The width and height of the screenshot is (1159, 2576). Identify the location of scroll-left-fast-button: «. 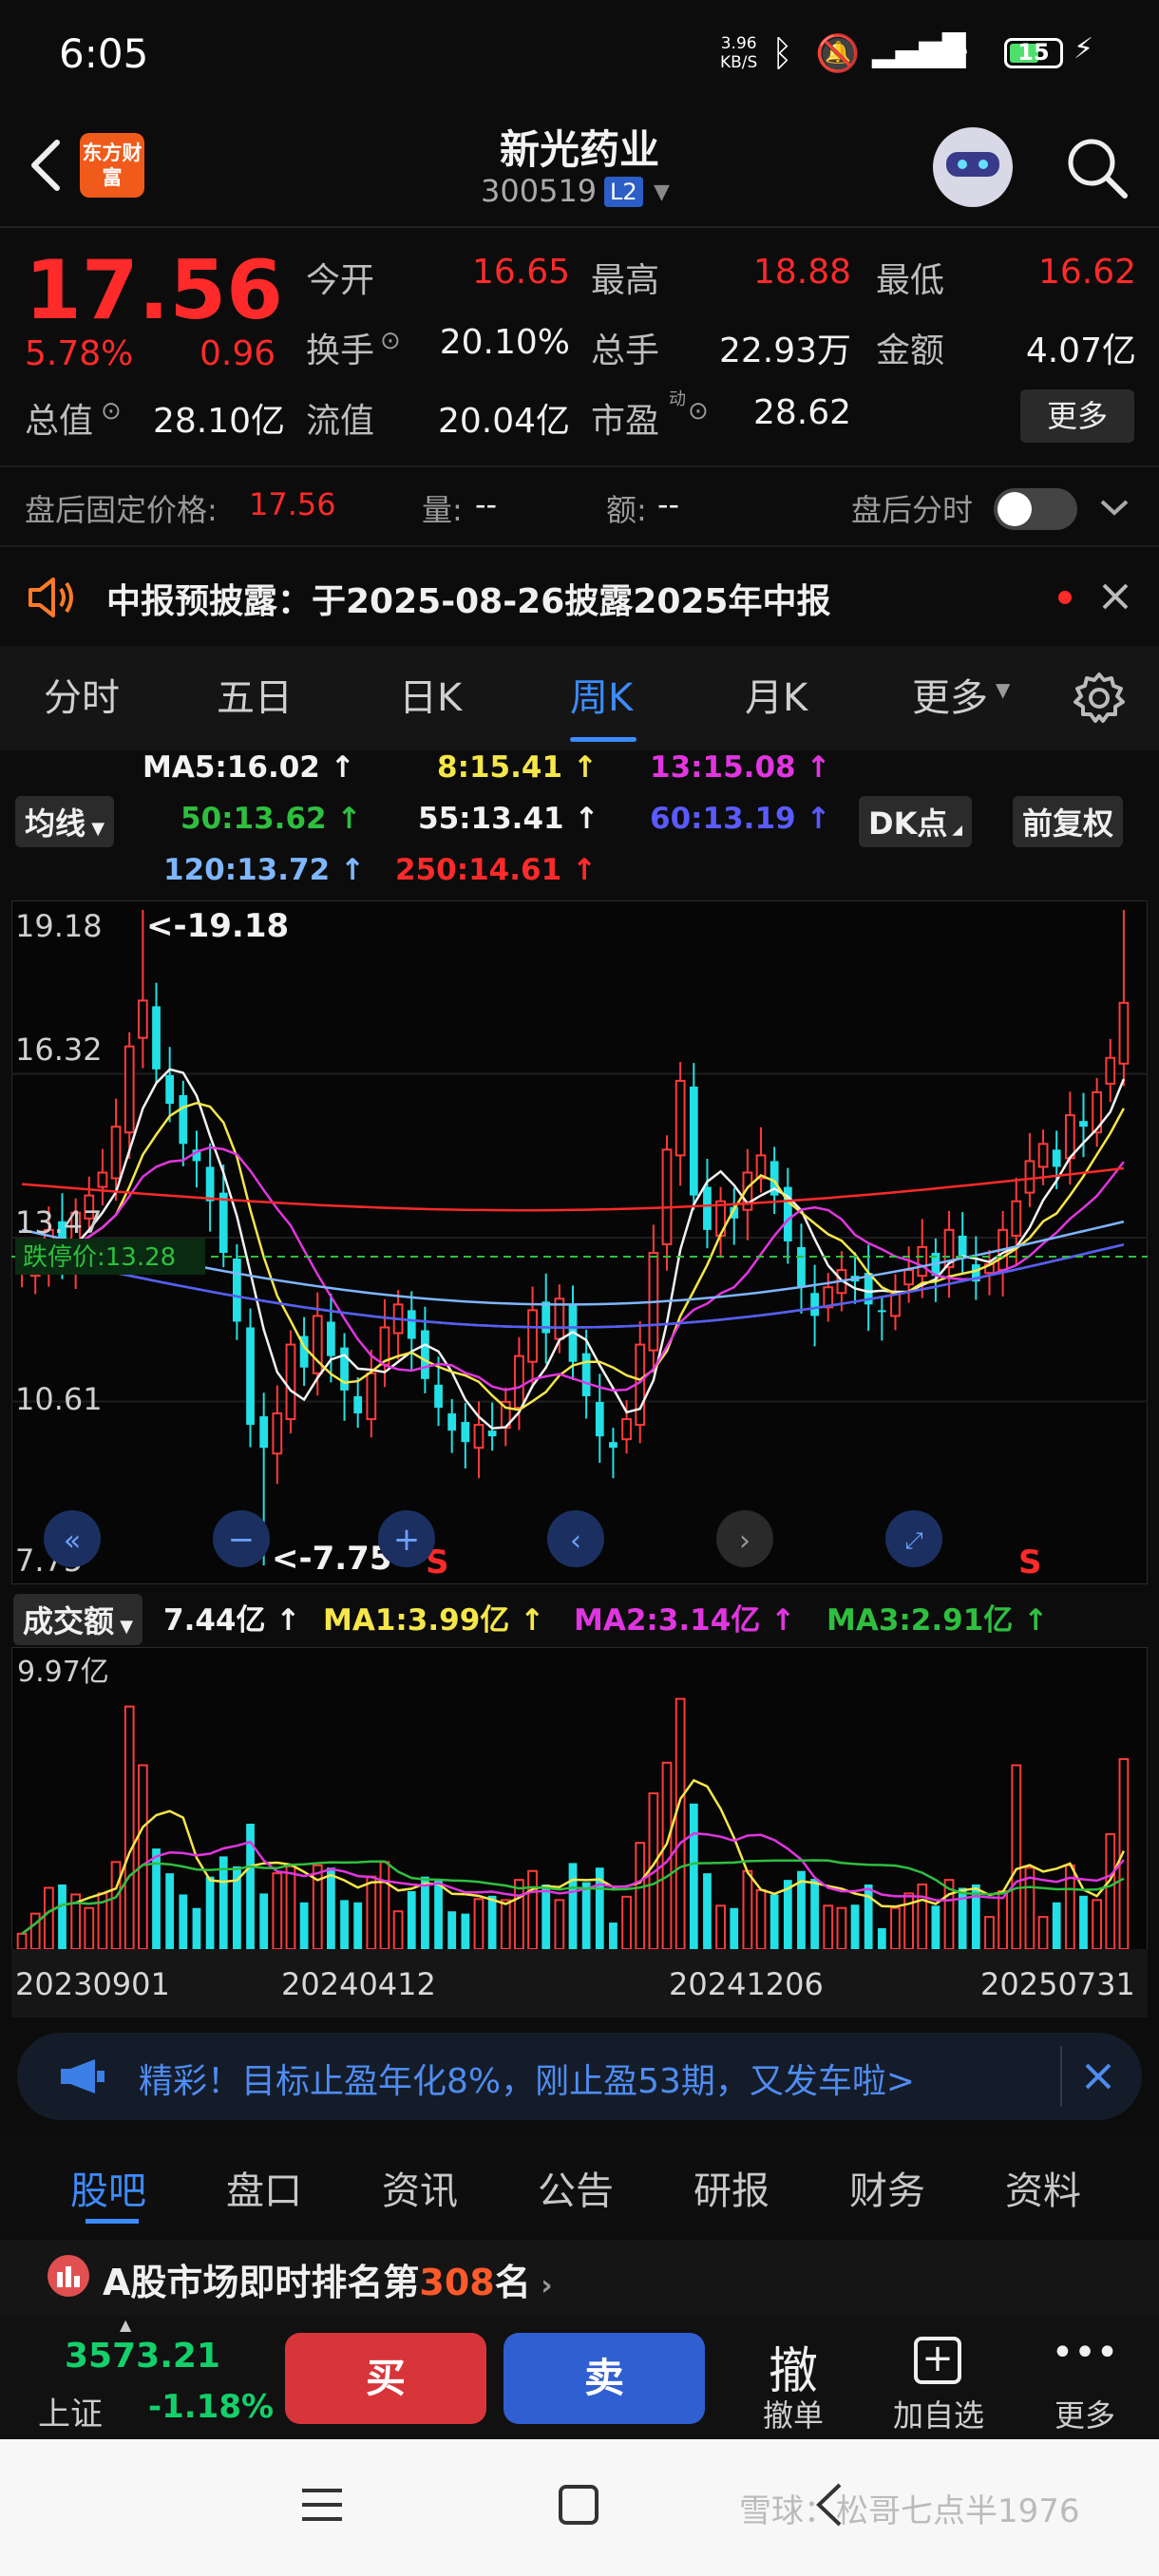
(72, 1538).